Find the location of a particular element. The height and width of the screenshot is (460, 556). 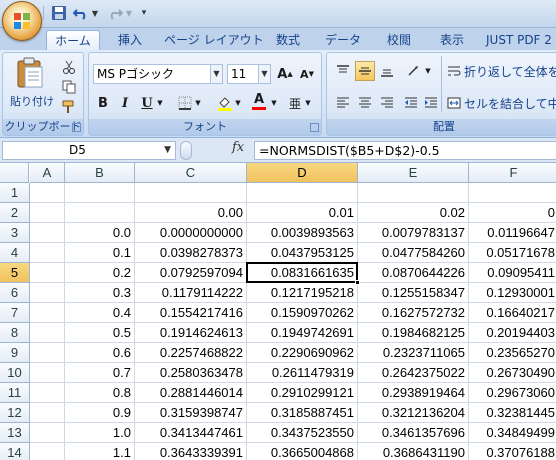

cell-d12: 0.3185887451 is located at coordinates (302, 413).